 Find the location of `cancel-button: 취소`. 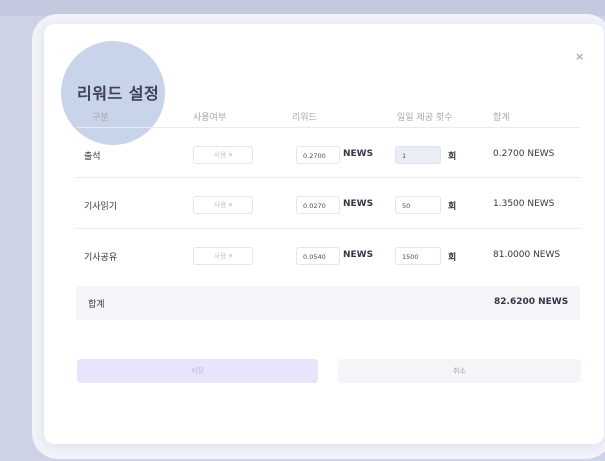

cancel-button: 취소 is located at coordinates (459, 371).